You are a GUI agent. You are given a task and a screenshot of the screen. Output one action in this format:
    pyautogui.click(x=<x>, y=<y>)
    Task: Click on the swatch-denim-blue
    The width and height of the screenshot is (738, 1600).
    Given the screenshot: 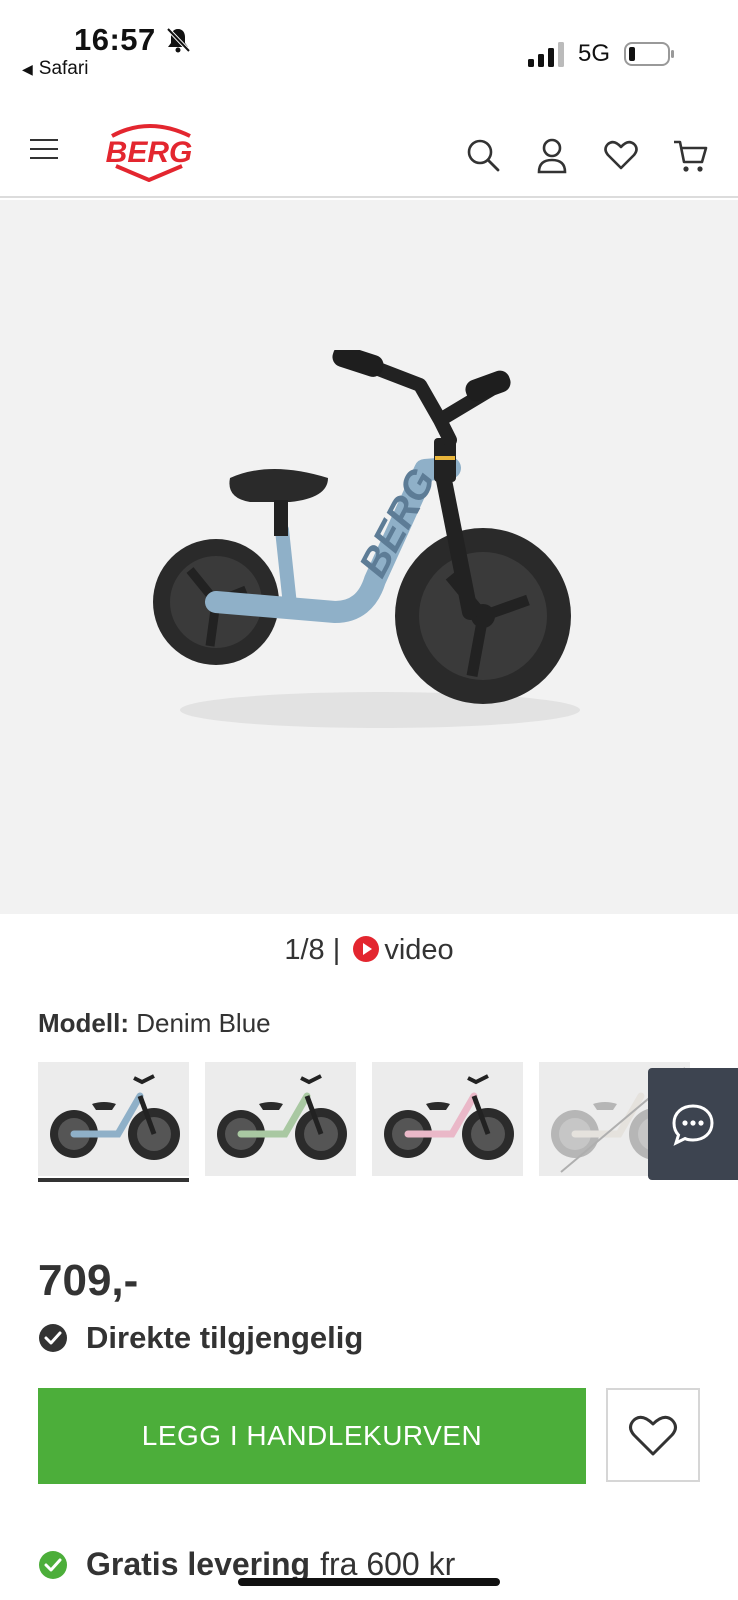 What is the action you would take?
    pyautogui.click(x=113, y=1122)
    